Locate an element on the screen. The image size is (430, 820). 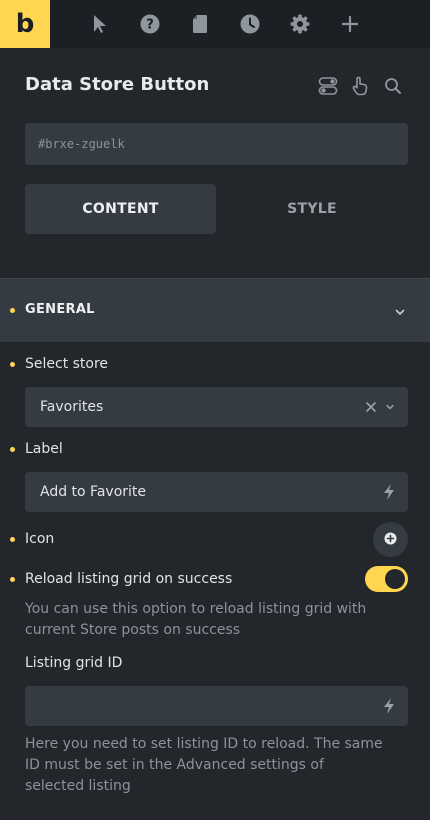
clear-icon is located at coordinates (371, 407).